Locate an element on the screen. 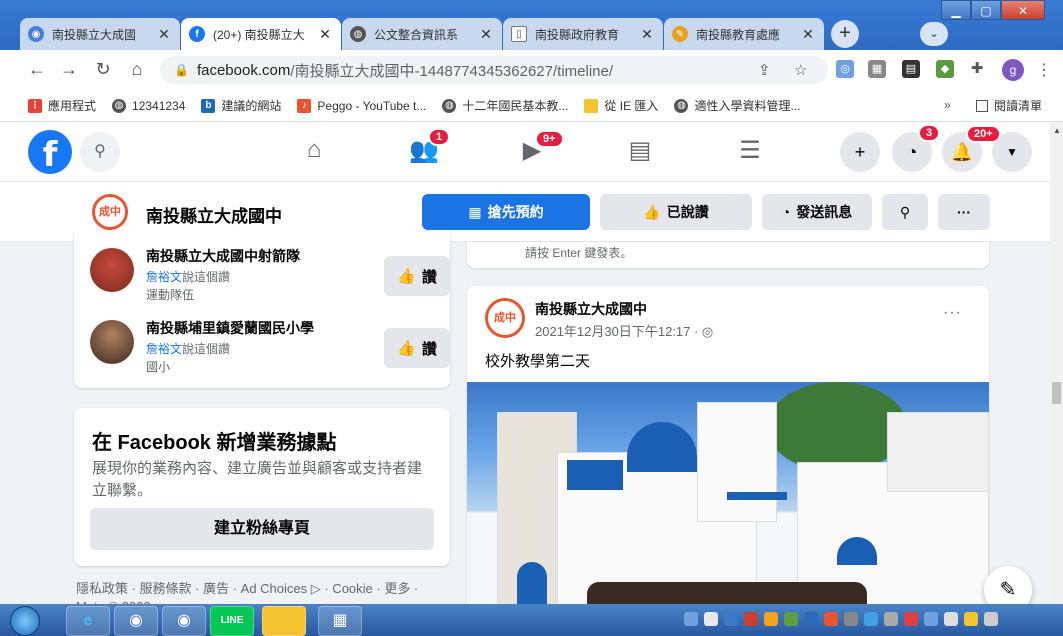  bookmark-item: b 建議的網站 is located at coordinates (241, 105).